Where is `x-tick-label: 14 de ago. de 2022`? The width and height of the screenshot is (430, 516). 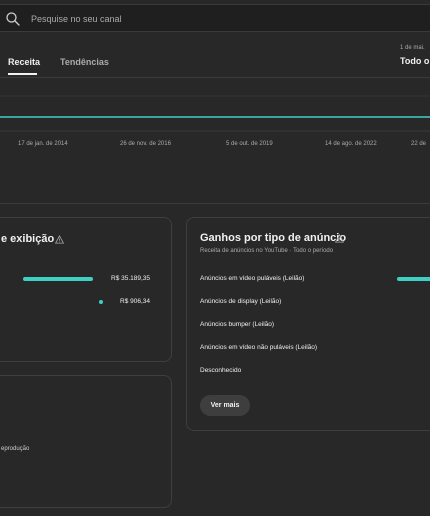 x-tick-label: 14 de ago. de 2022 is located at coordinates (351, 144).